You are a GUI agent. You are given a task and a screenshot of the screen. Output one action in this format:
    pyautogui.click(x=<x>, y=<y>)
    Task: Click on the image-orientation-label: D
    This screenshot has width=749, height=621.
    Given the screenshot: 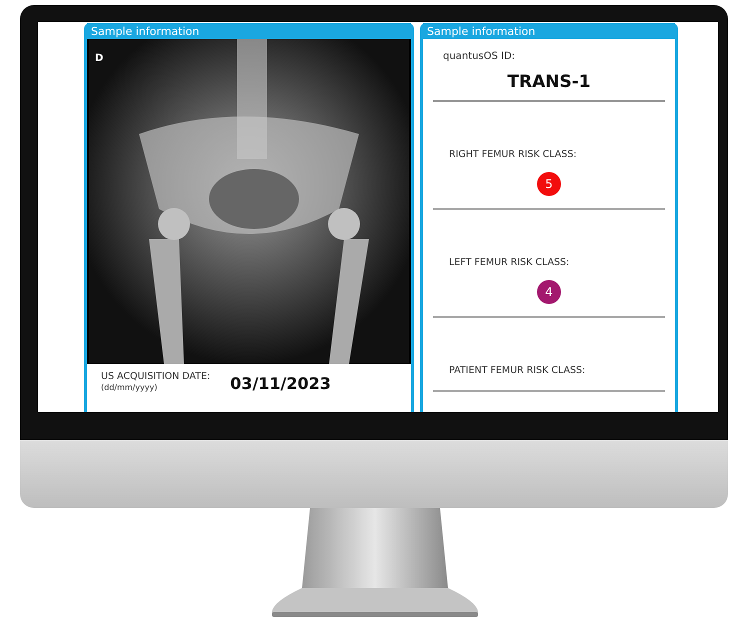 What is the action you would take?
    pyautogui.click(x=99, y=58)
    